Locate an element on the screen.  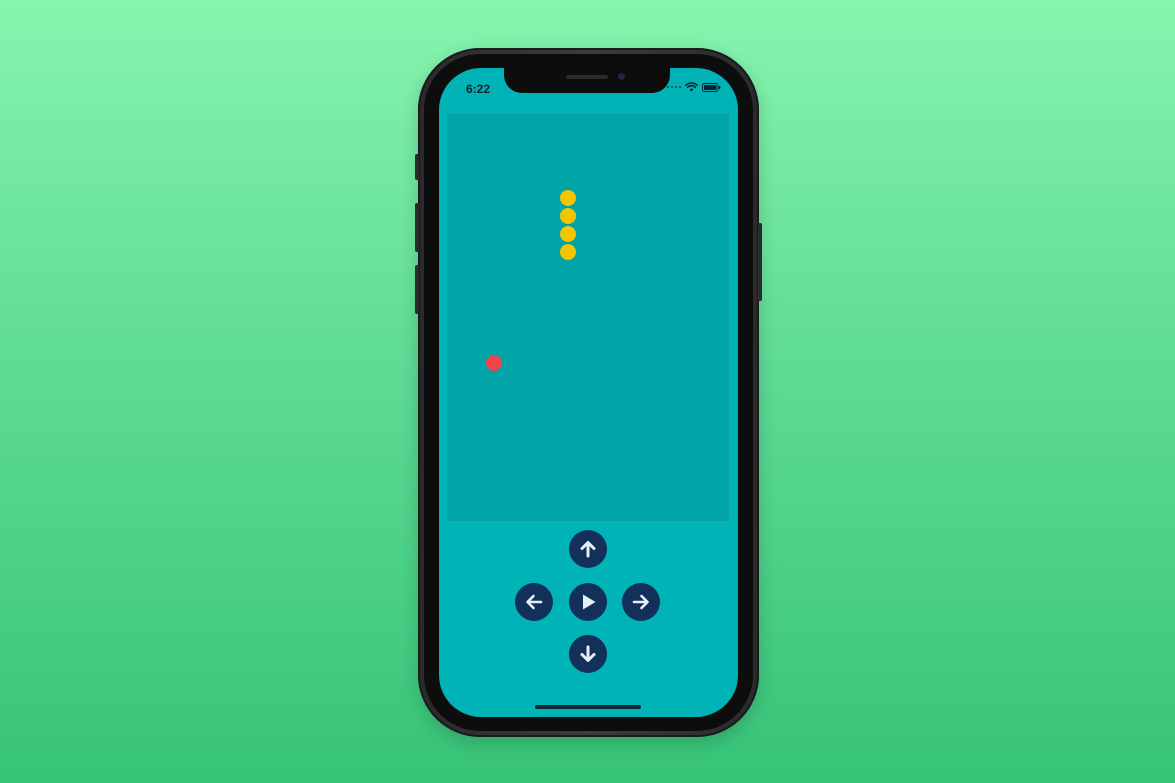
arrow-up-icon is located at coordinates (588, 549).